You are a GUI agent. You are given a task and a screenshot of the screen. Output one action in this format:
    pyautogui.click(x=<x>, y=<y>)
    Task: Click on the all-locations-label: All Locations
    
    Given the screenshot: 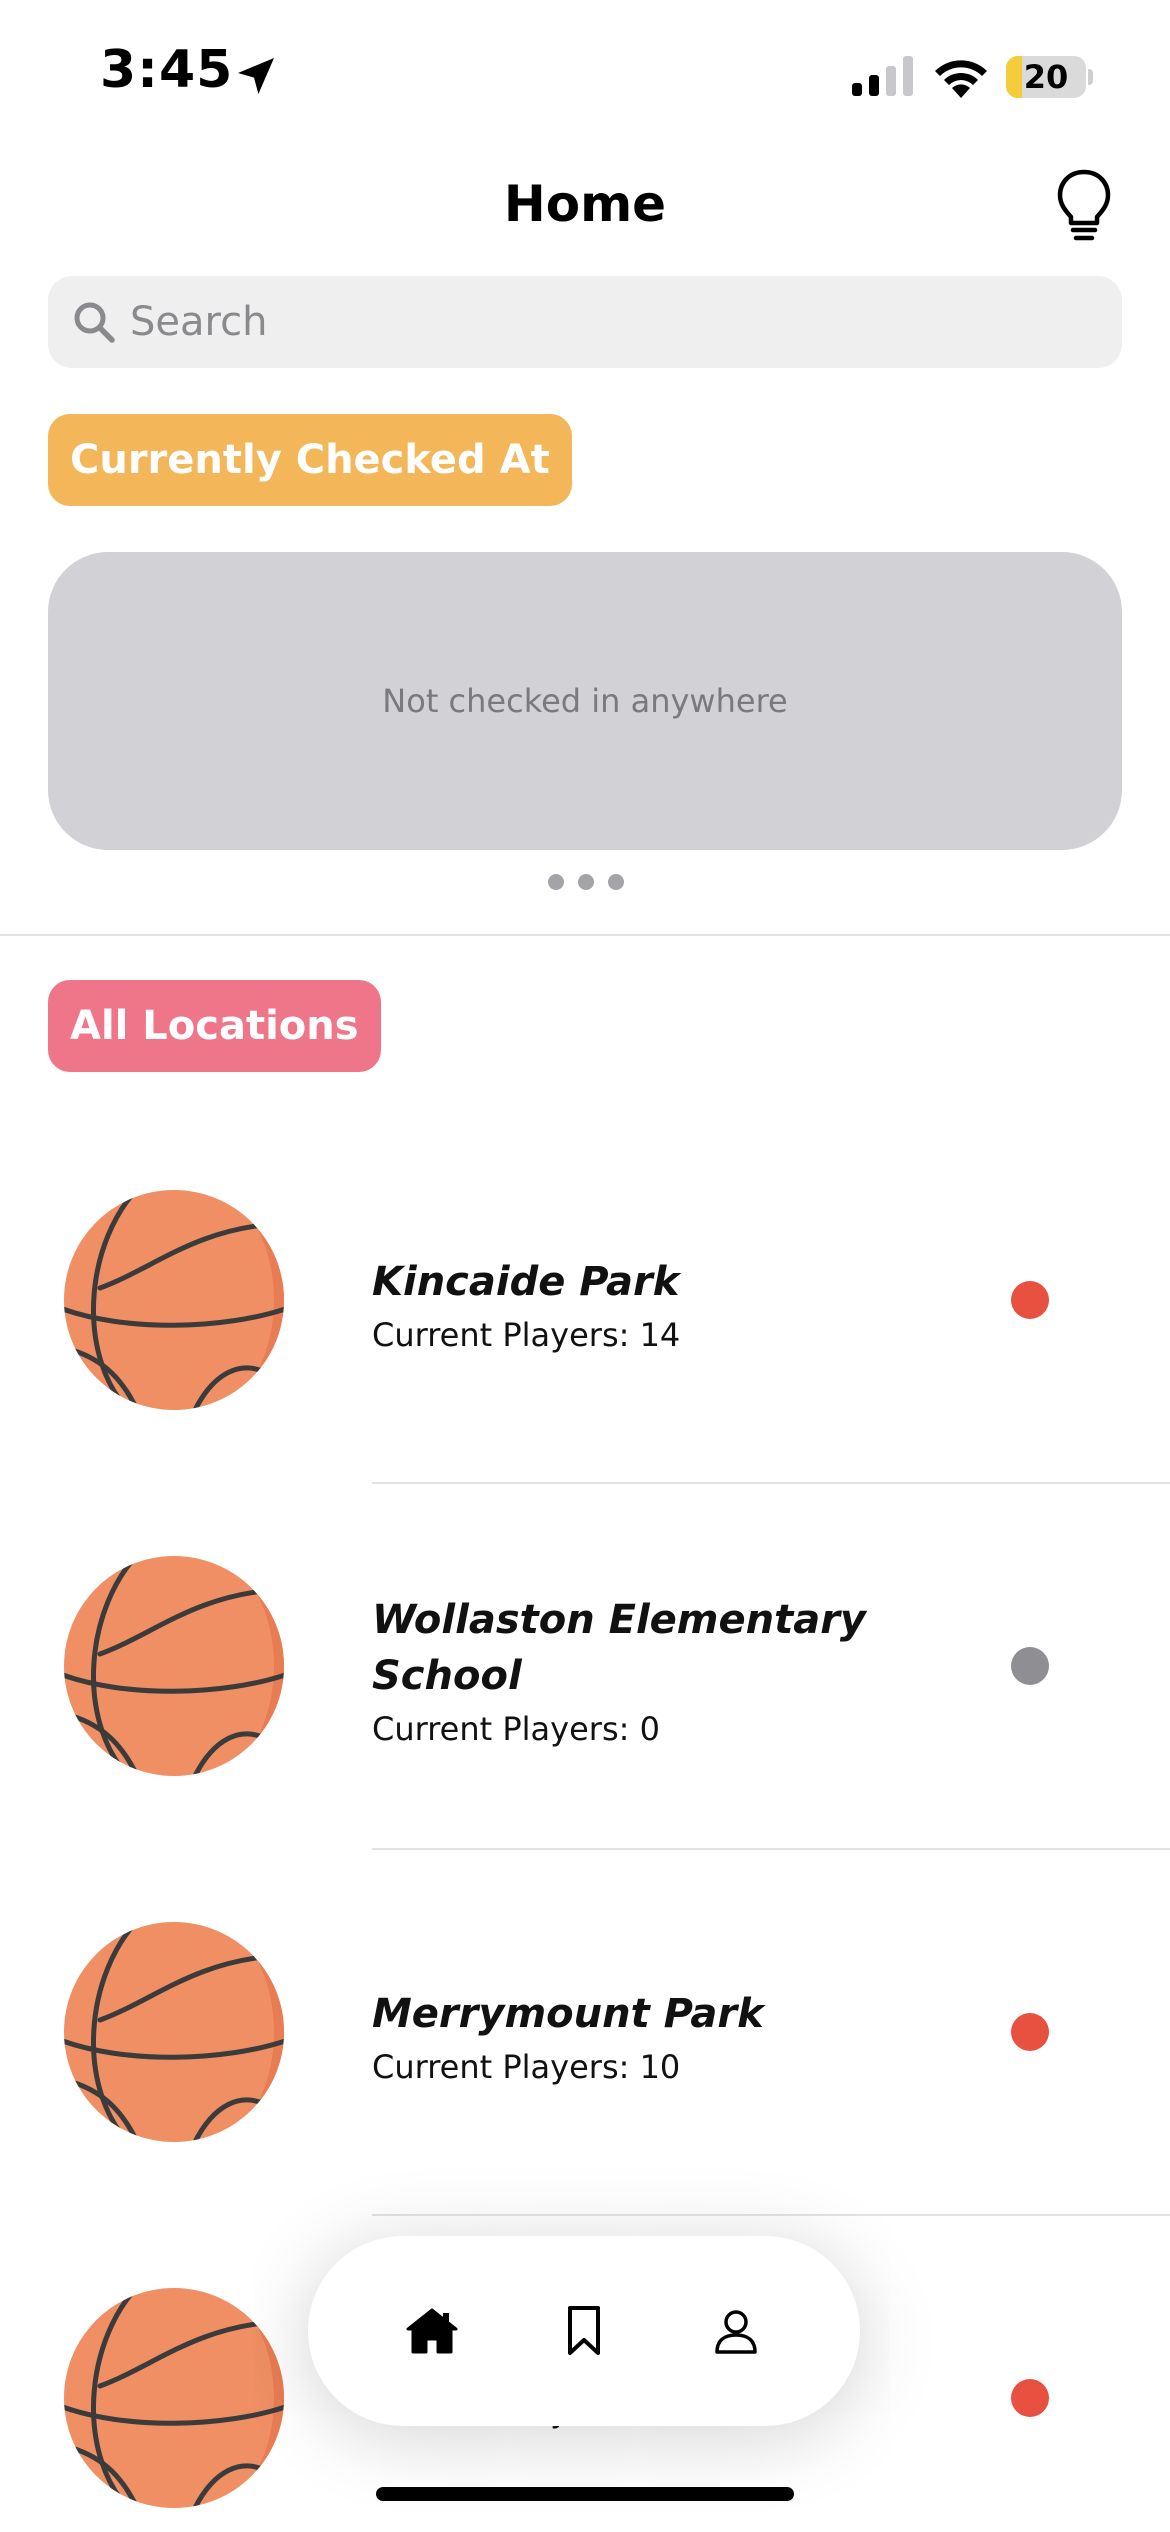 What is the action you would take?
    pyautogui.click(x=214, y=1026)
    